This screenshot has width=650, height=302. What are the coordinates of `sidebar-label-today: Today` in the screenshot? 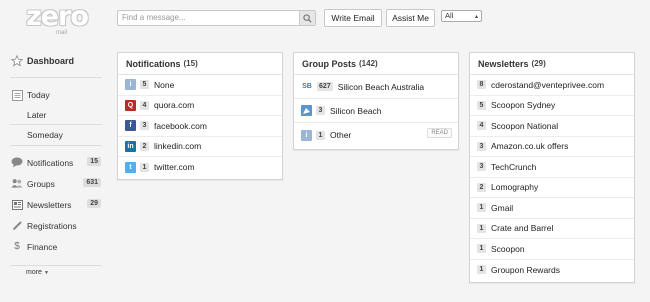 It's located at (38, 94).